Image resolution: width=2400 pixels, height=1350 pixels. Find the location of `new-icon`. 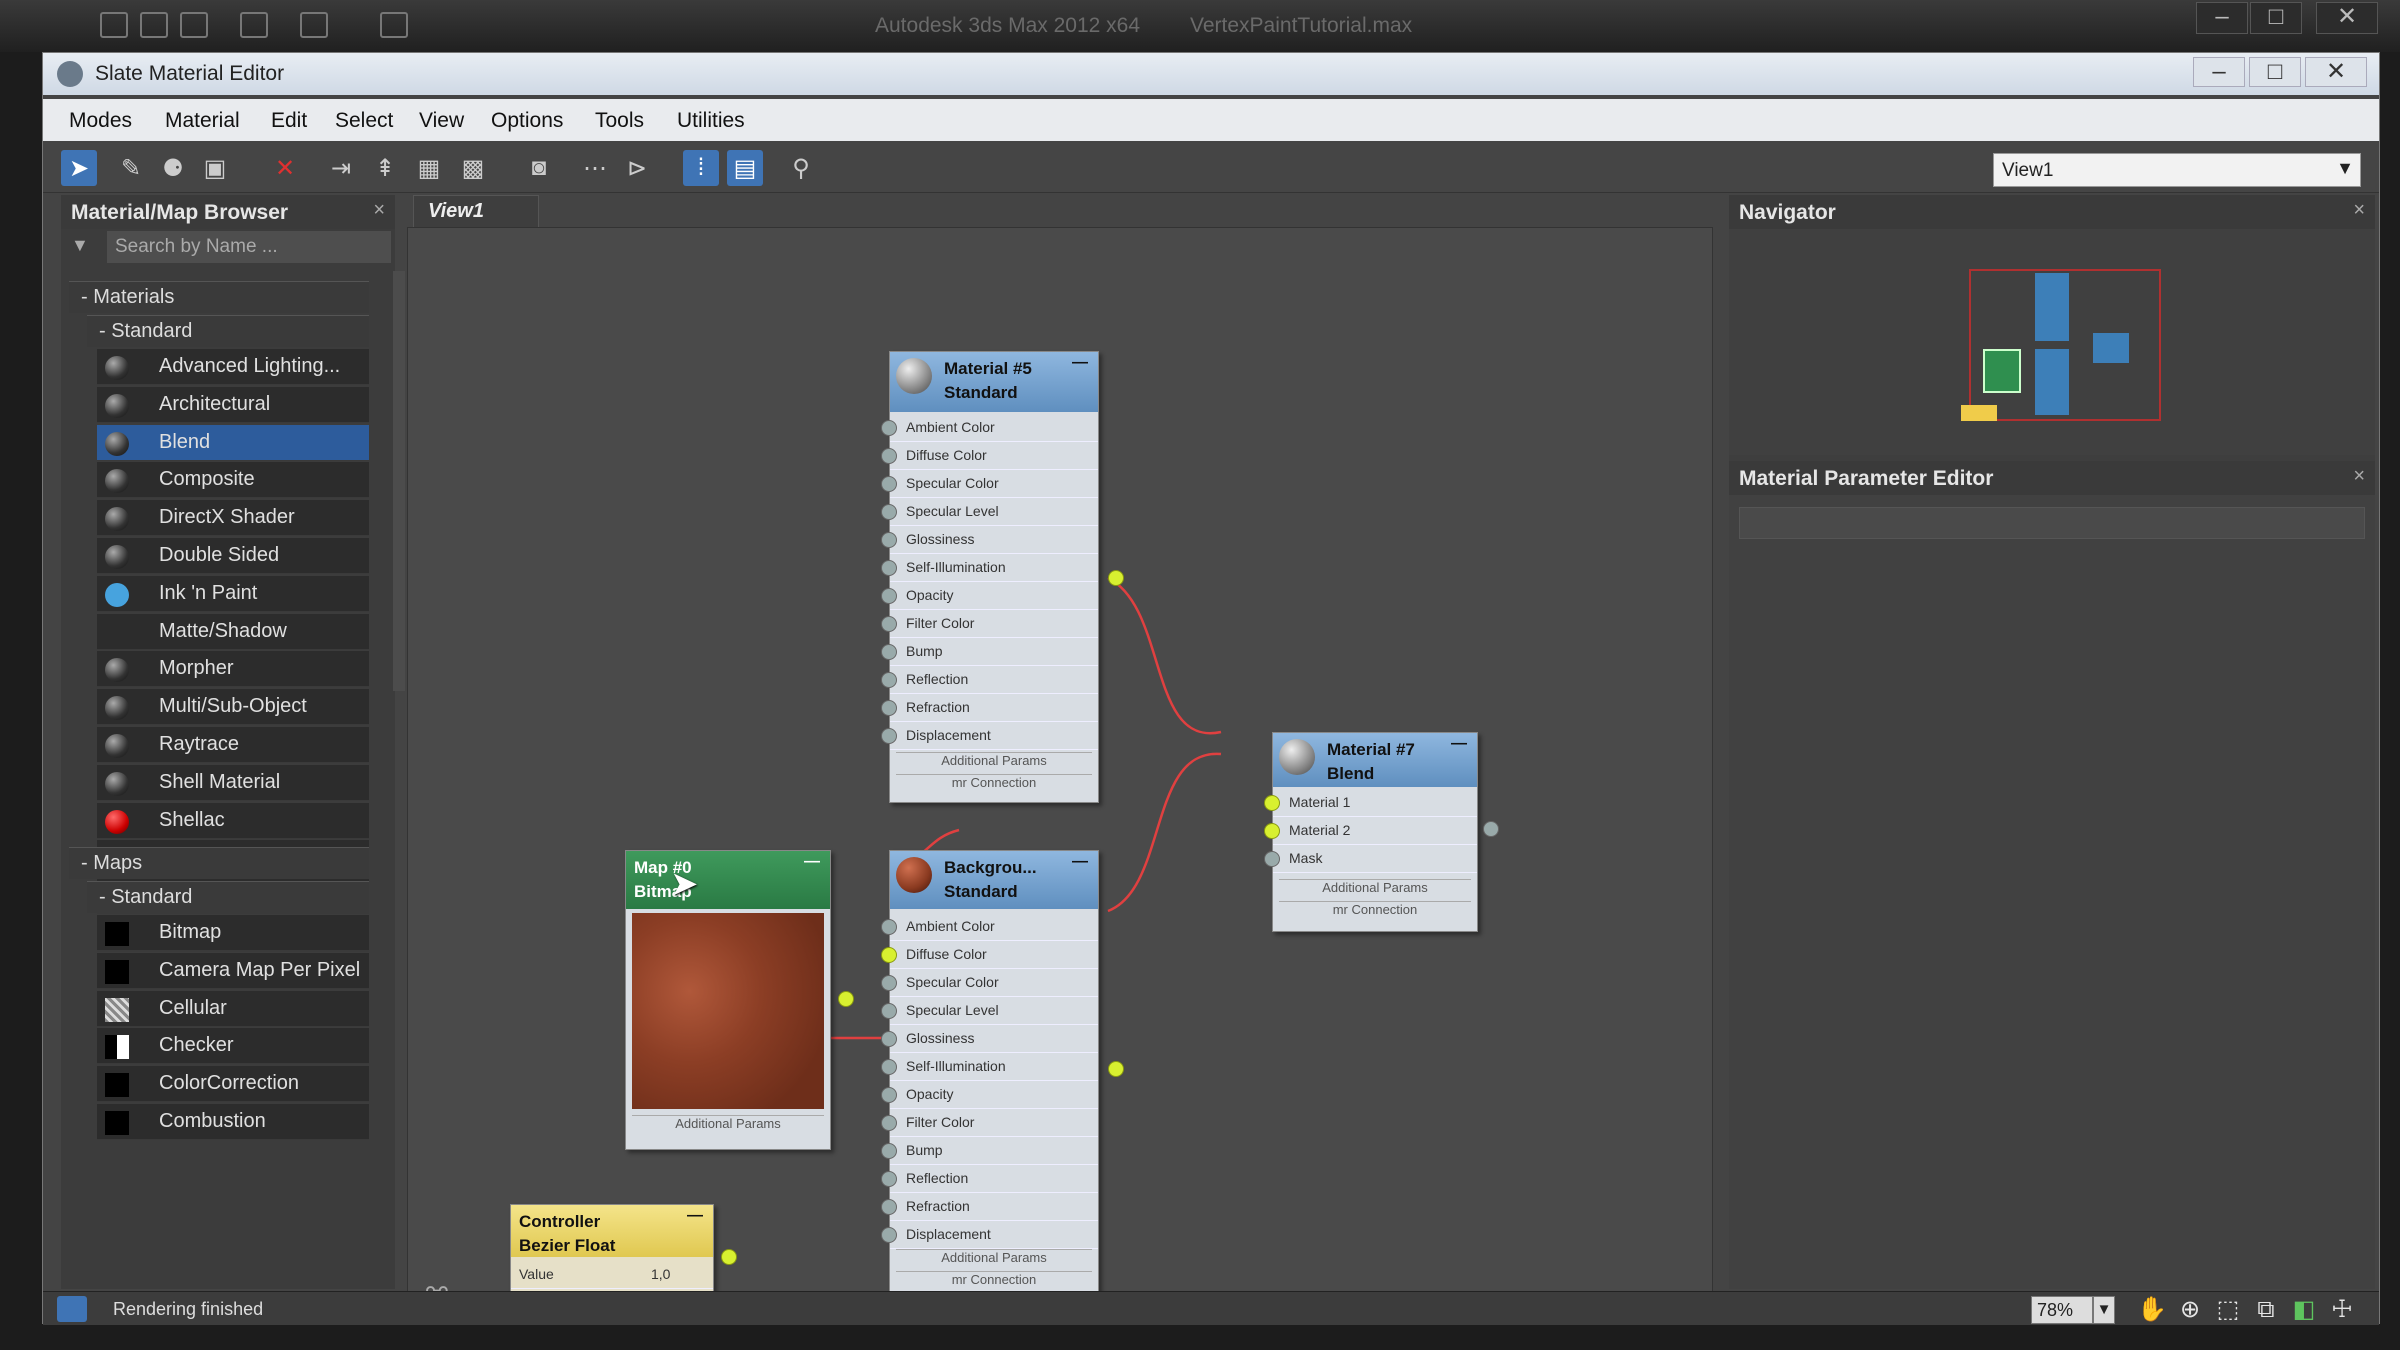

new-icon is located at coordinates (114, 25).